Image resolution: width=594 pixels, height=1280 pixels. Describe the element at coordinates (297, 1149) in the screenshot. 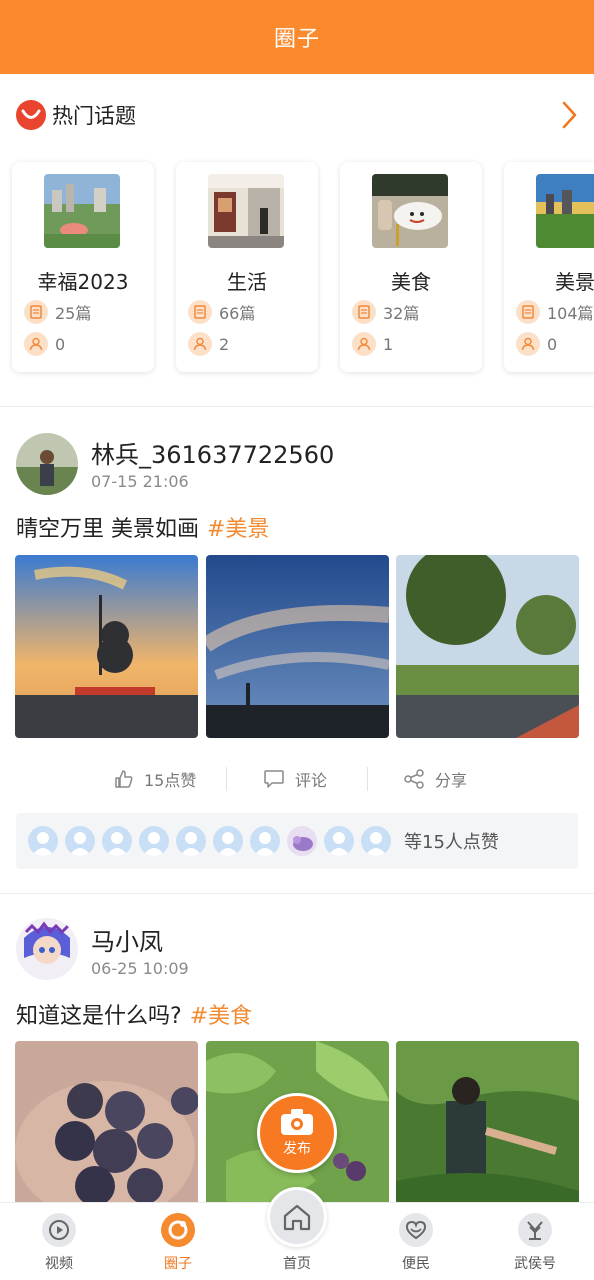

I see `publish-label: 发布` at that location.